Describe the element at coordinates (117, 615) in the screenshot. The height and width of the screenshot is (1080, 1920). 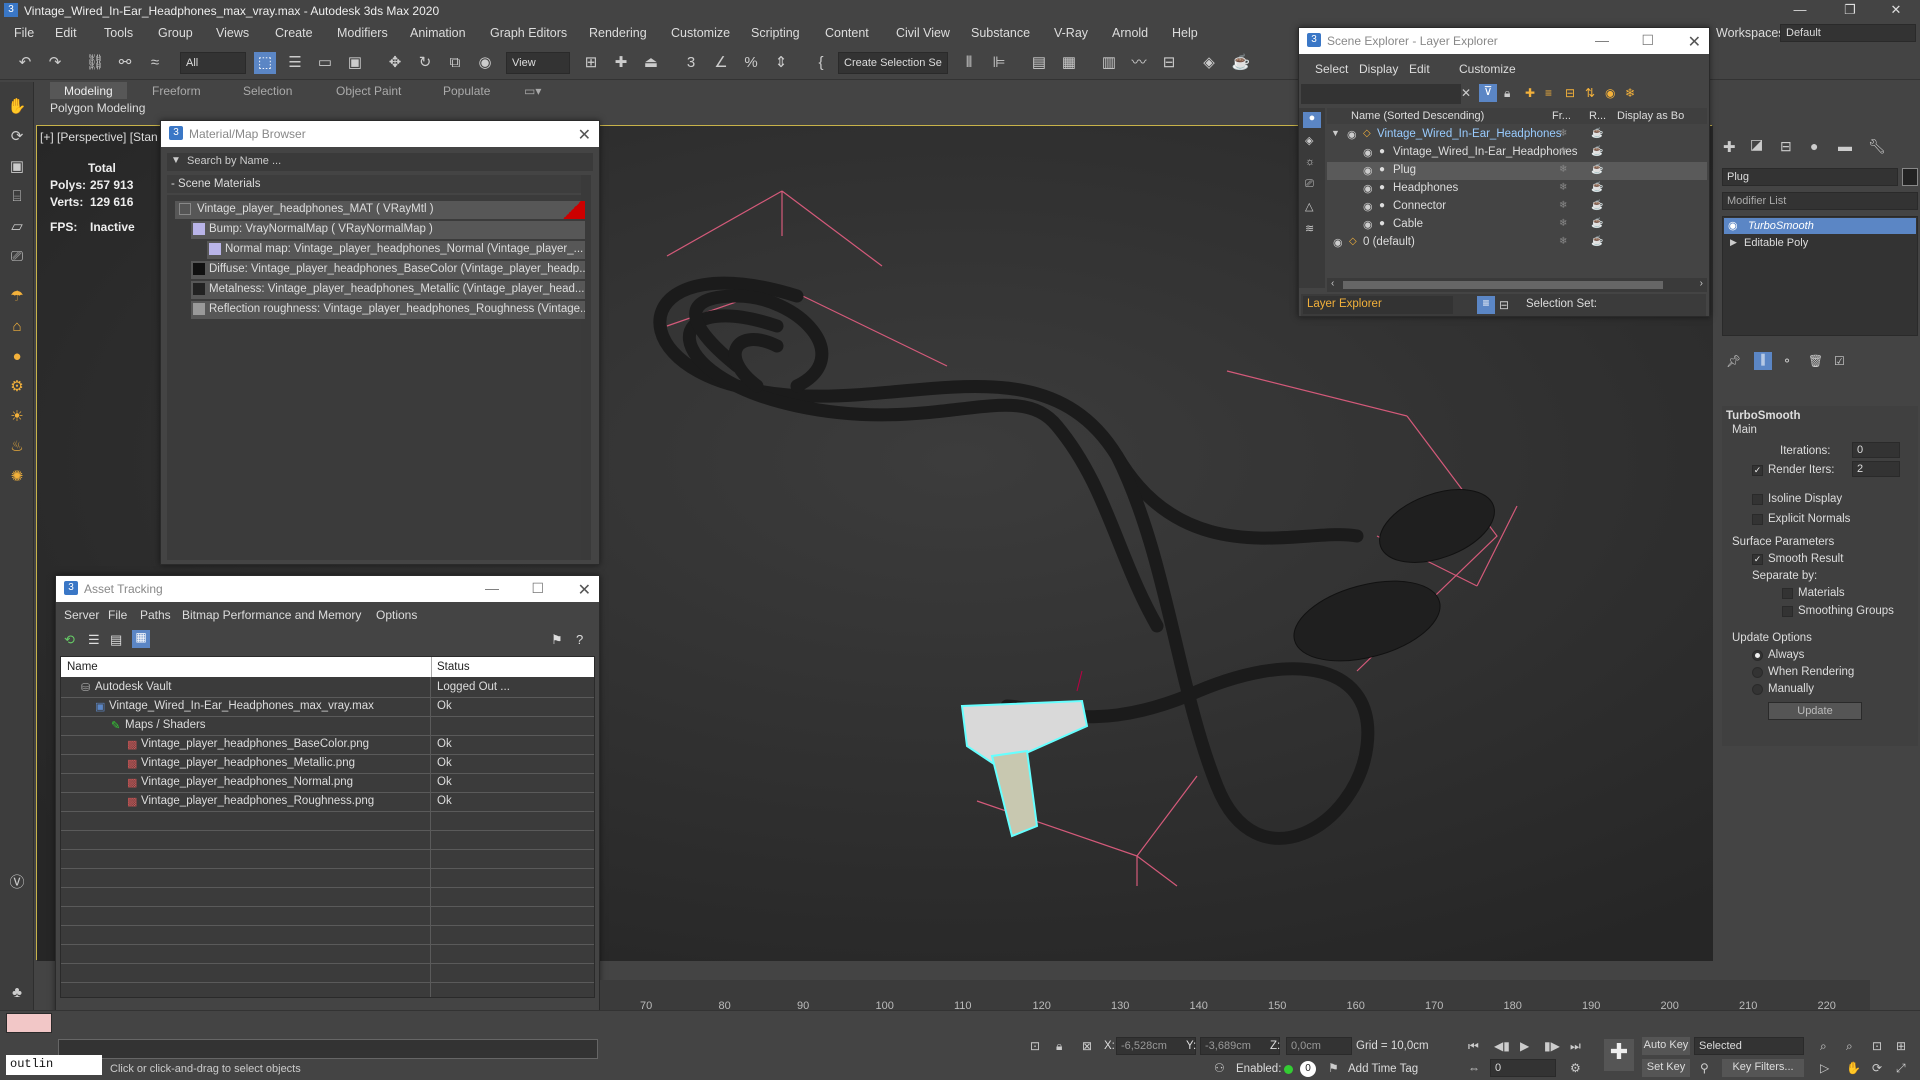
I see `menu-file: File` at that location.